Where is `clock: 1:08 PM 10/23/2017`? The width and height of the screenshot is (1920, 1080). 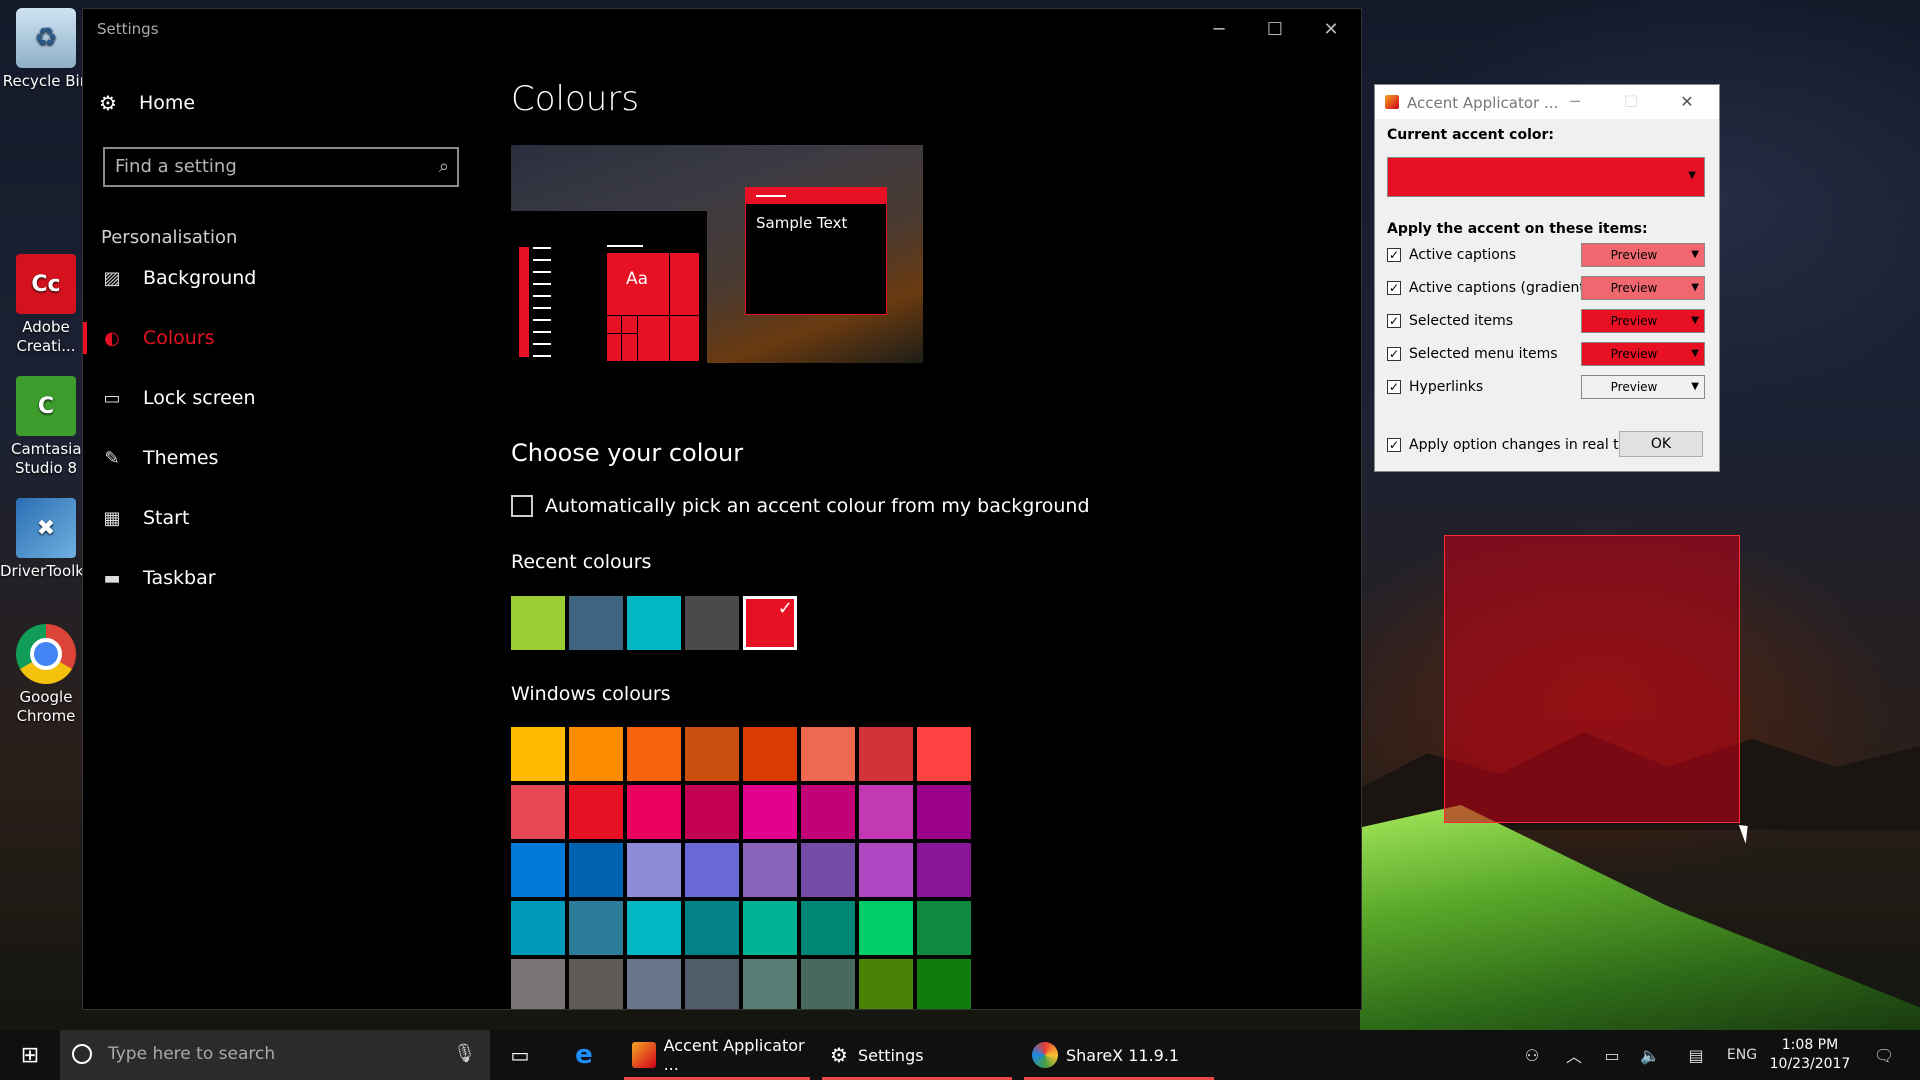 clock: 1:08 PM 10/23/2017 is located at coordinates (1810, 1055).